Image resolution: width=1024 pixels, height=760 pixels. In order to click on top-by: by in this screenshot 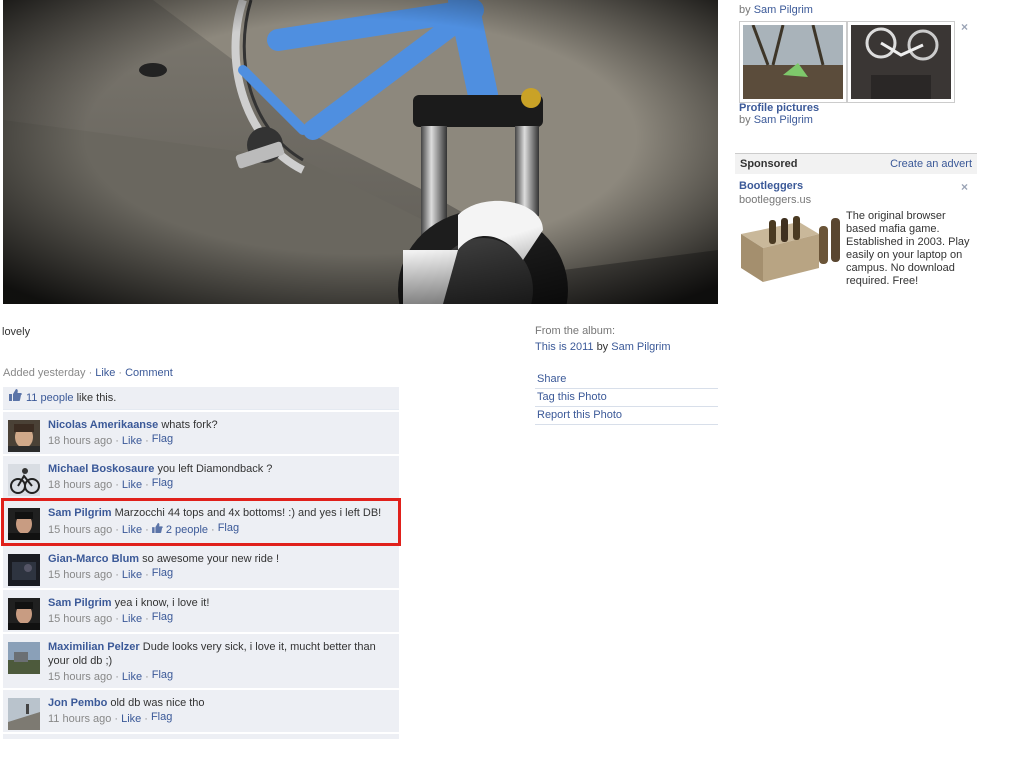, I will do `click(745, 10)`.